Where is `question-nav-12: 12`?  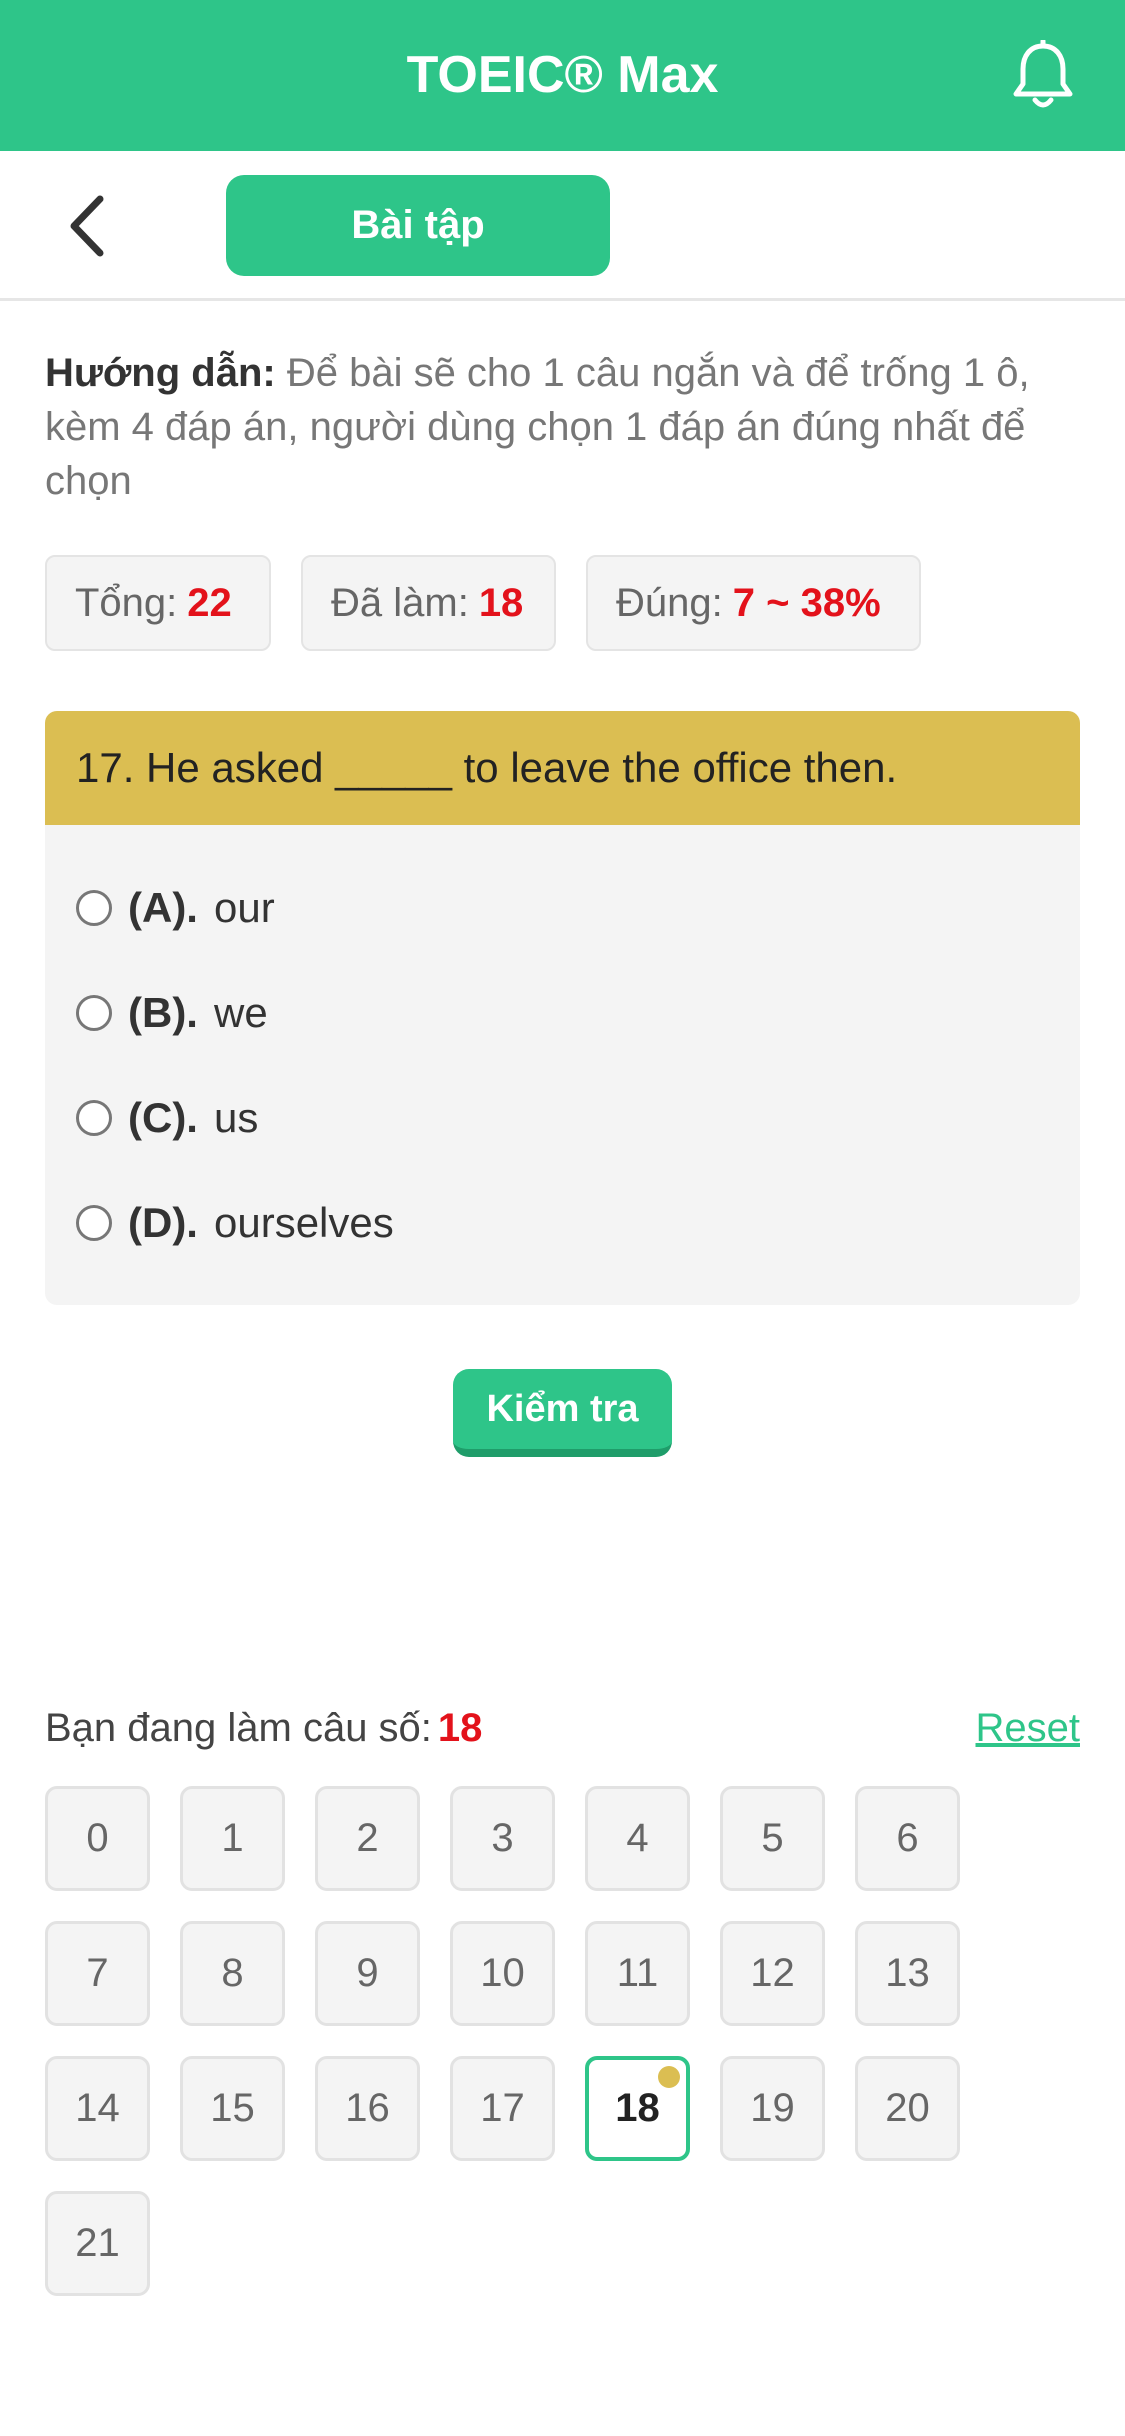
question-nav-12: 12 is located at coordinates (772, 1973).